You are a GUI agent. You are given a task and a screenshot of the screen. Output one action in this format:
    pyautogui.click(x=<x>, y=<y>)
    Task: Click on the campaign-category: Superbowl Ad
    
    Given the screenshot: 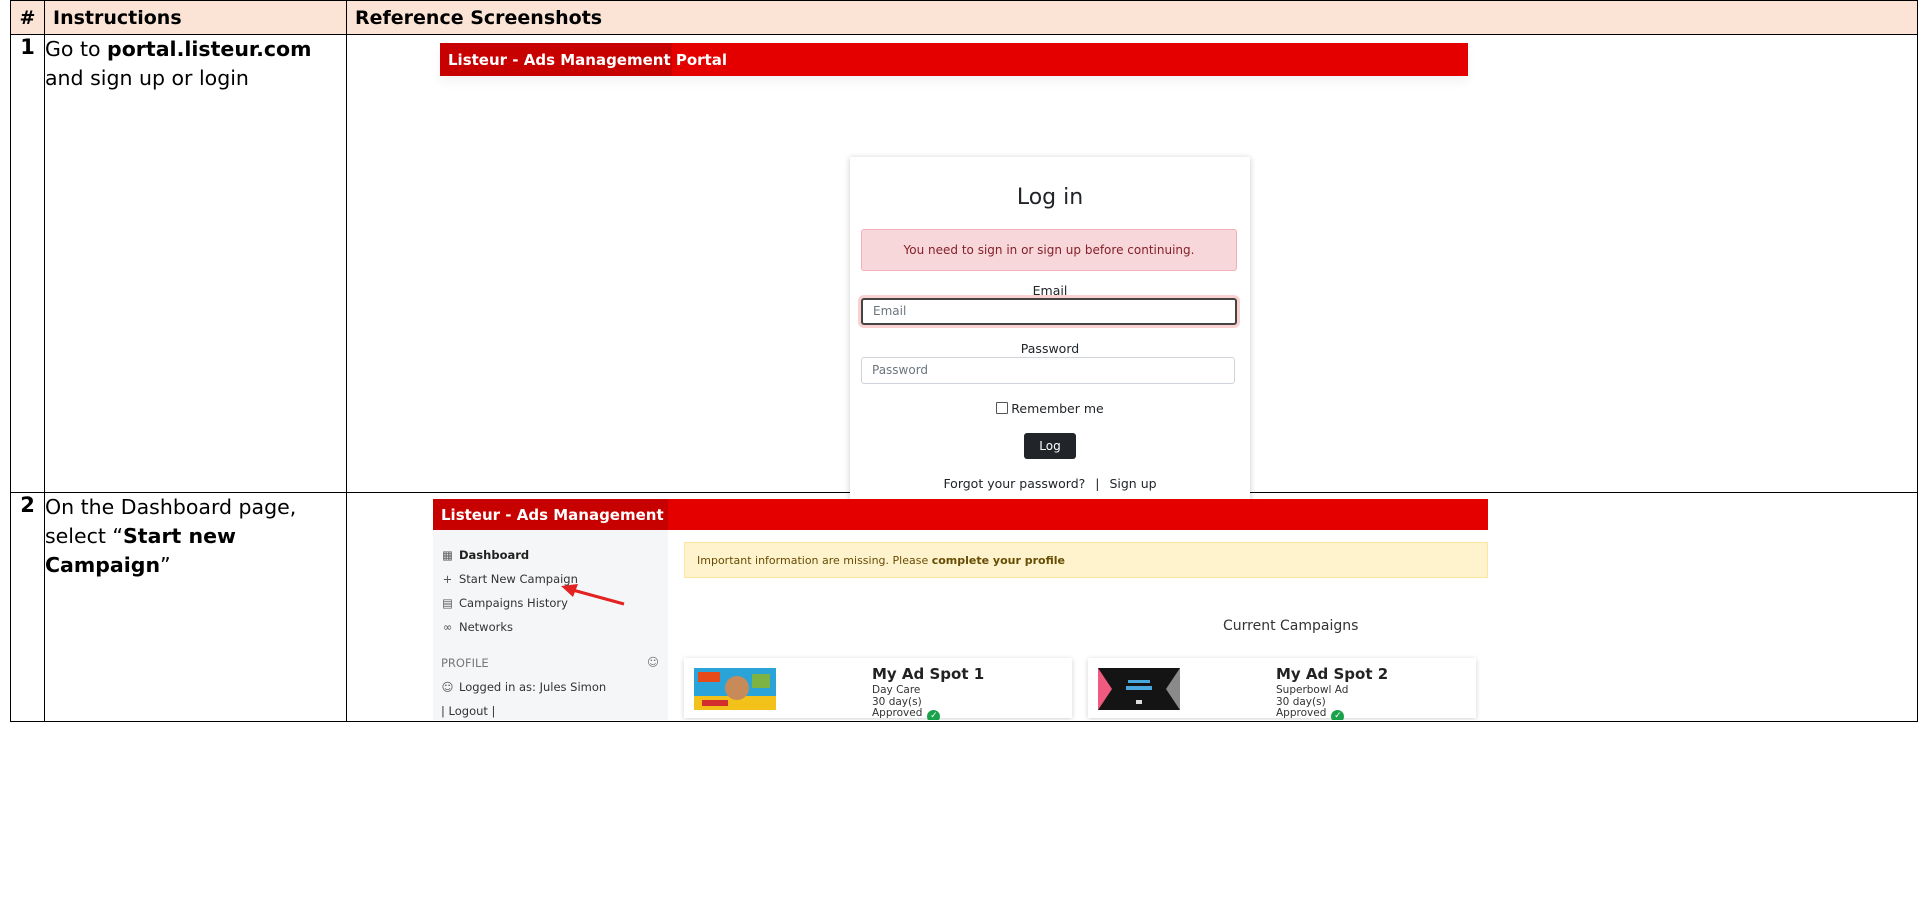 What is the action you would take?
    pyautogui.click(x=1312, y=690)
    